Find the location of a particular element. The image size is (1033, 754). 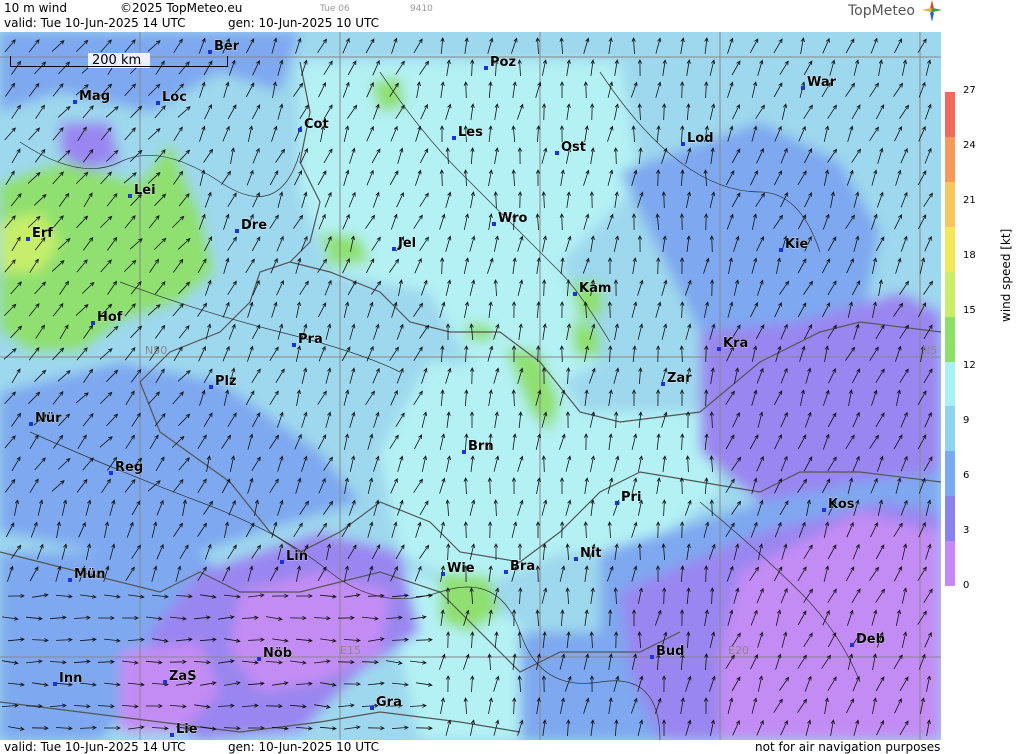

small-day-text: Tue 06 is located at coordinates (335, 9).